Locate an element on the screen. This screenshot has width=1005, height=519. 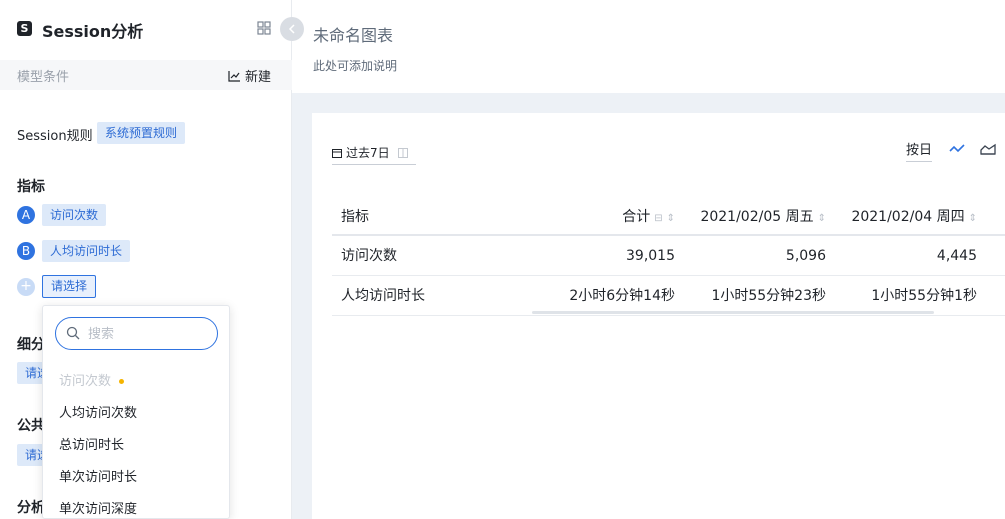
table-header-row: 指标 合计 ⊟ ⇕ 2021/02/05 周五 ⇕ 2021/02/04 周四 ⇕ is located at coordinates (668, 216).